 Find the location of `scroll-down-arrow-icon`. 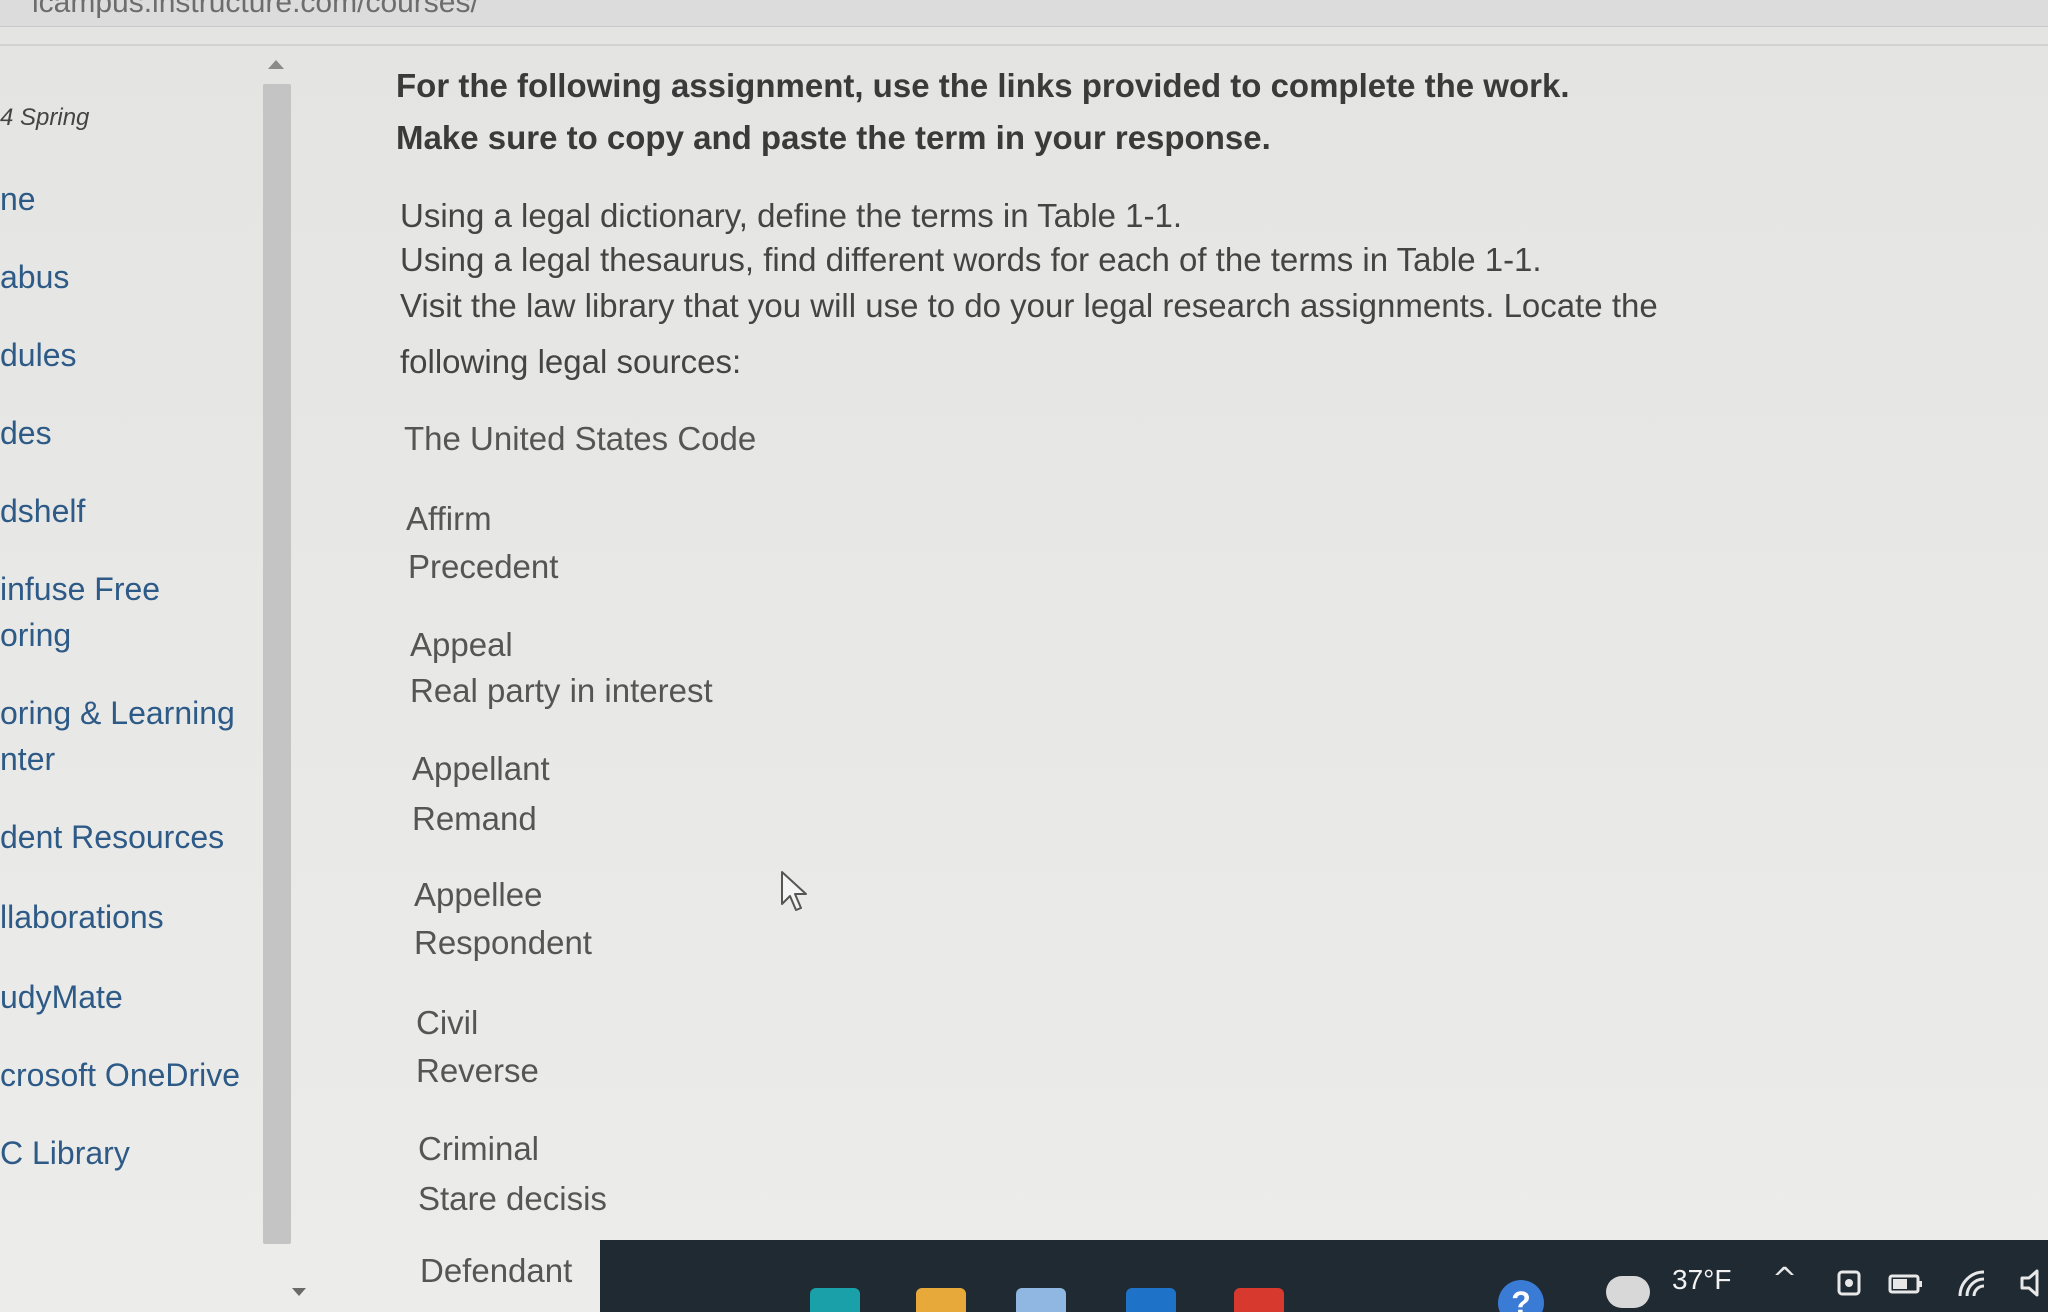

scroll-down-arrow-icon is located at coordinates (299, 1292).